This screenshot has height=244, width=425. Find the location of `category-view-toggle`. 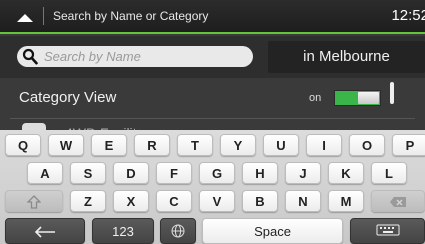

category-view-toggle is located at coordinates (357, 98).